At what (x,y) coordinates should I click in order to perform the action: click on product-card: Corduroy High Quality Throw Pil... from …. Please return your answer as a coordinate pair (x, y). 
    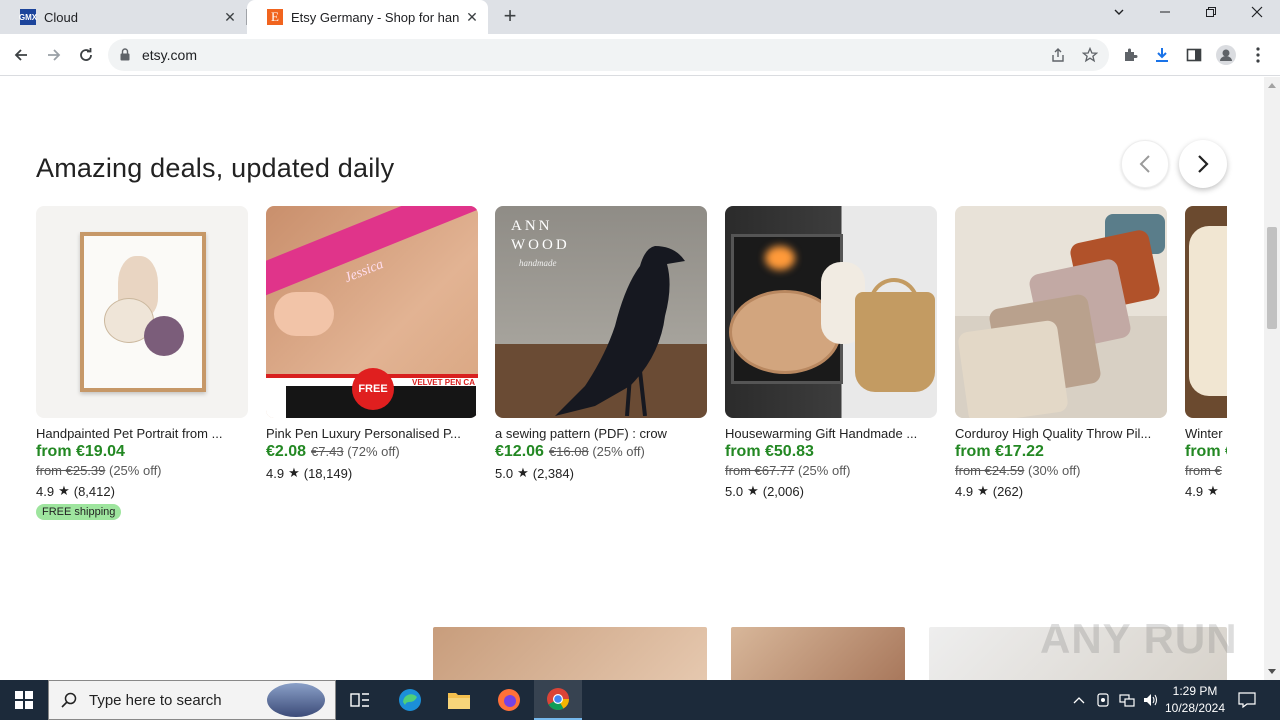
    Looking at the image, I should click on (1061, 353).